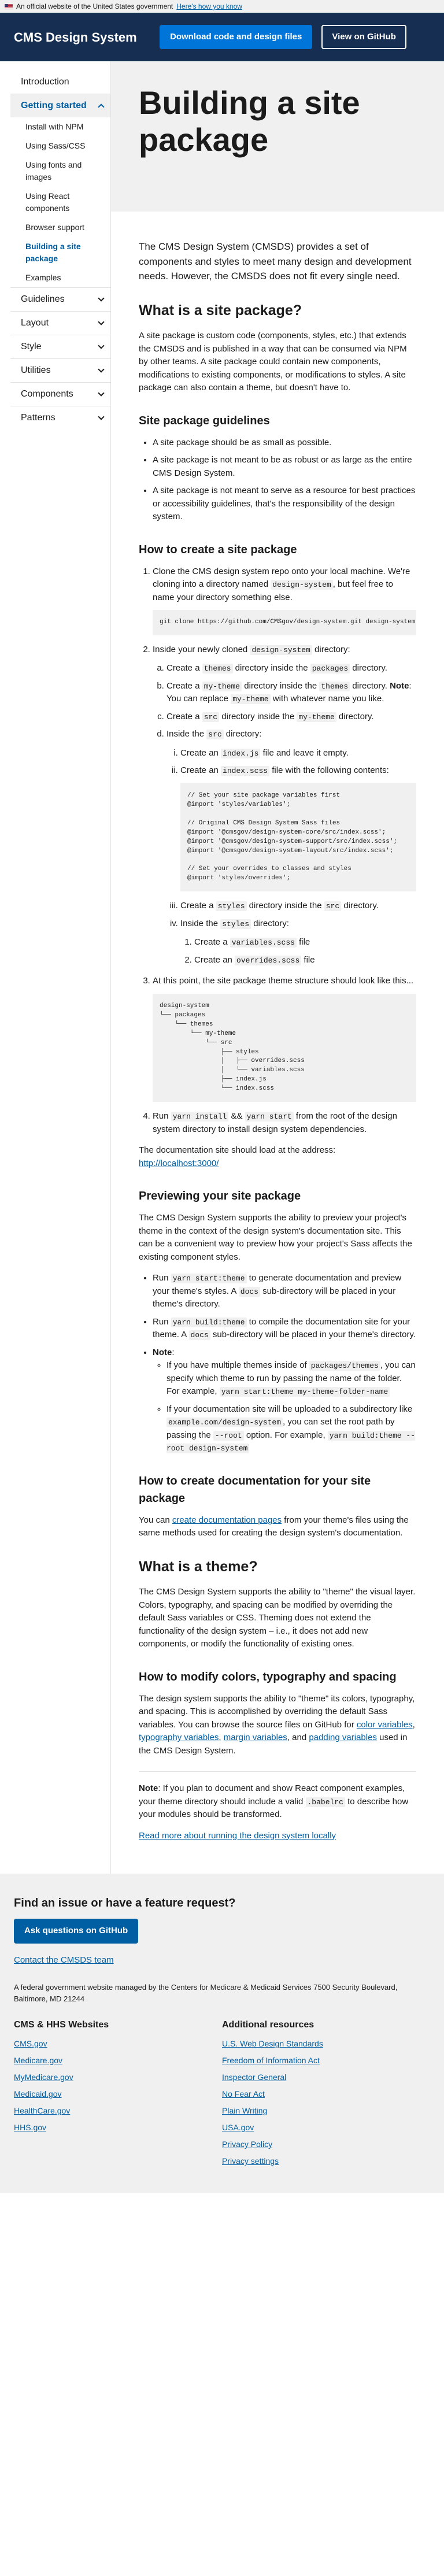  I want to click on footer-link: Medicaid.gov, so click(118, 2094).